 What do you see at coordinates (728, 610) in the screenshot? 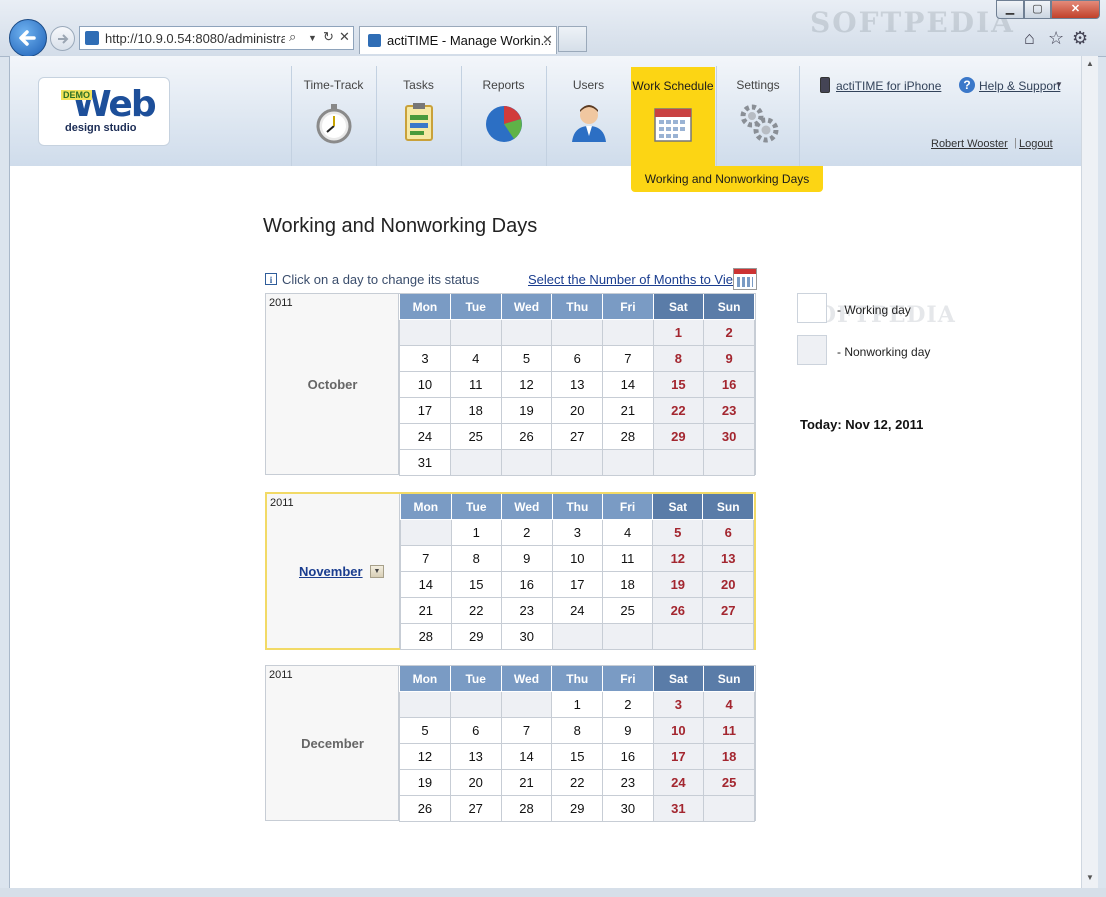
I see `nonworking-day-cell: 27` at bounding box center [728, 610].